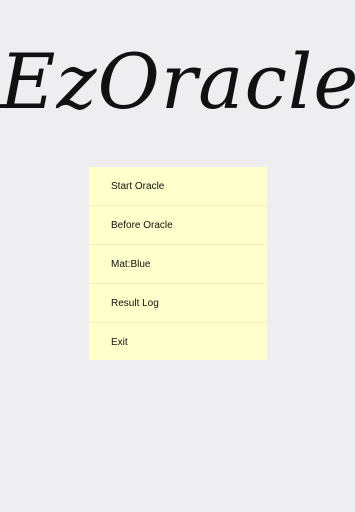  Describe the element at coordinates (178, 342) in the screenshot. I see `exit-button: Exit` at that location.